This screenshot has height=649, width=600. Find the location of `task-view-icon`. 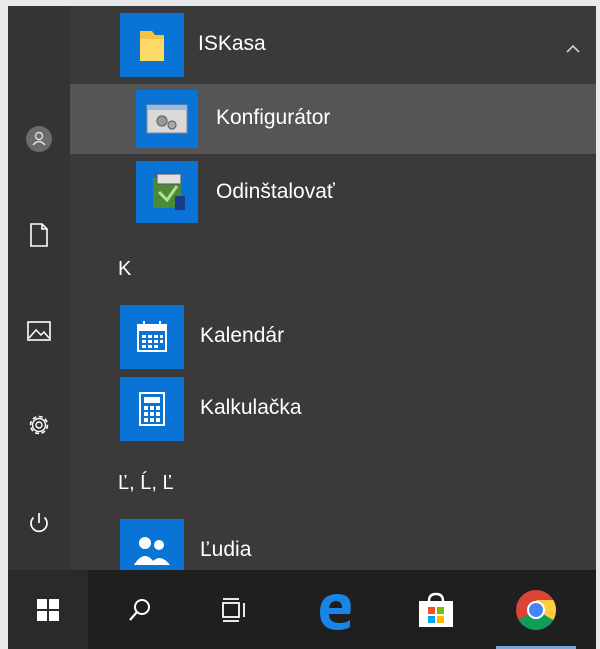

task-view-icon is located at coordinates (233, 609).